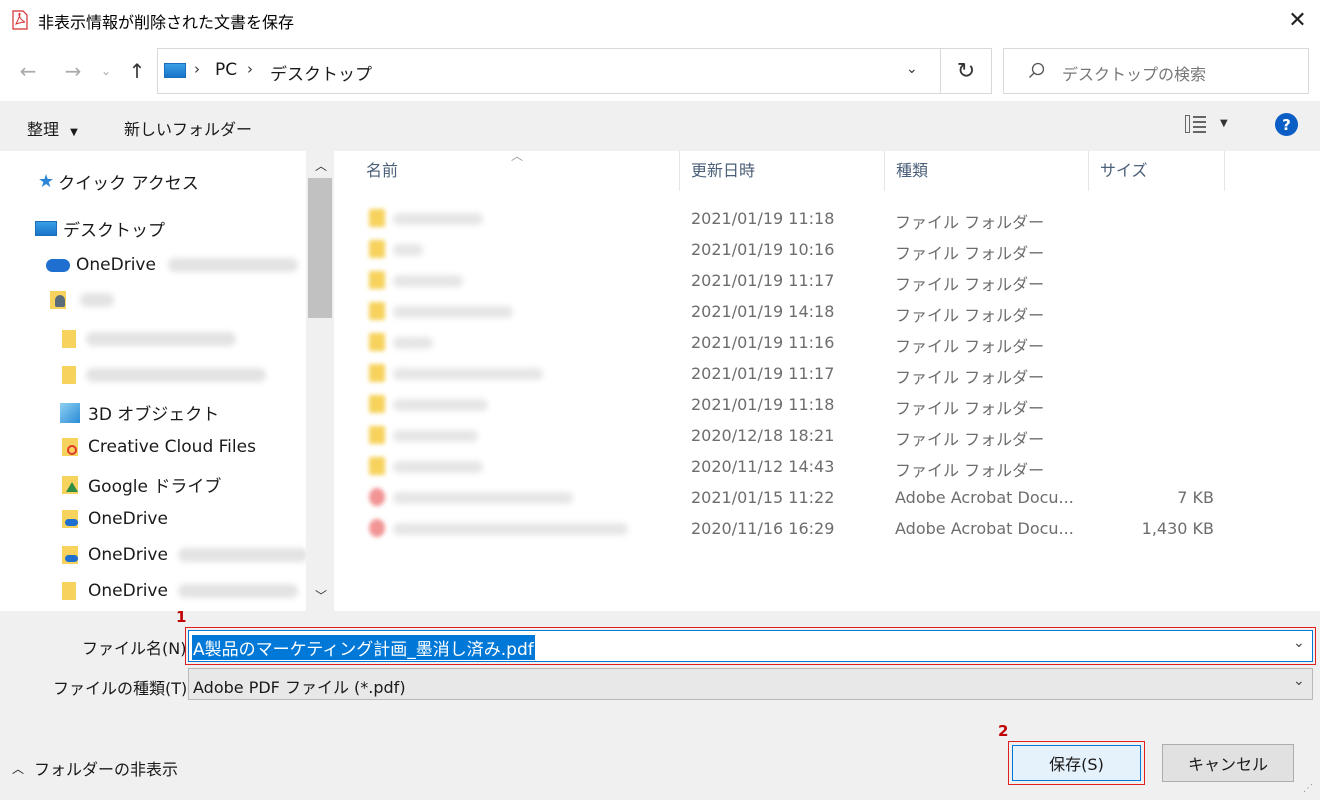 Image resolution: width=1320 pixels, height=800 pixels. What do you see at coordinates (100, 228) in the screenshot?
I see `nav-desktop: デスクトップ` at bounding box center [100, 228].